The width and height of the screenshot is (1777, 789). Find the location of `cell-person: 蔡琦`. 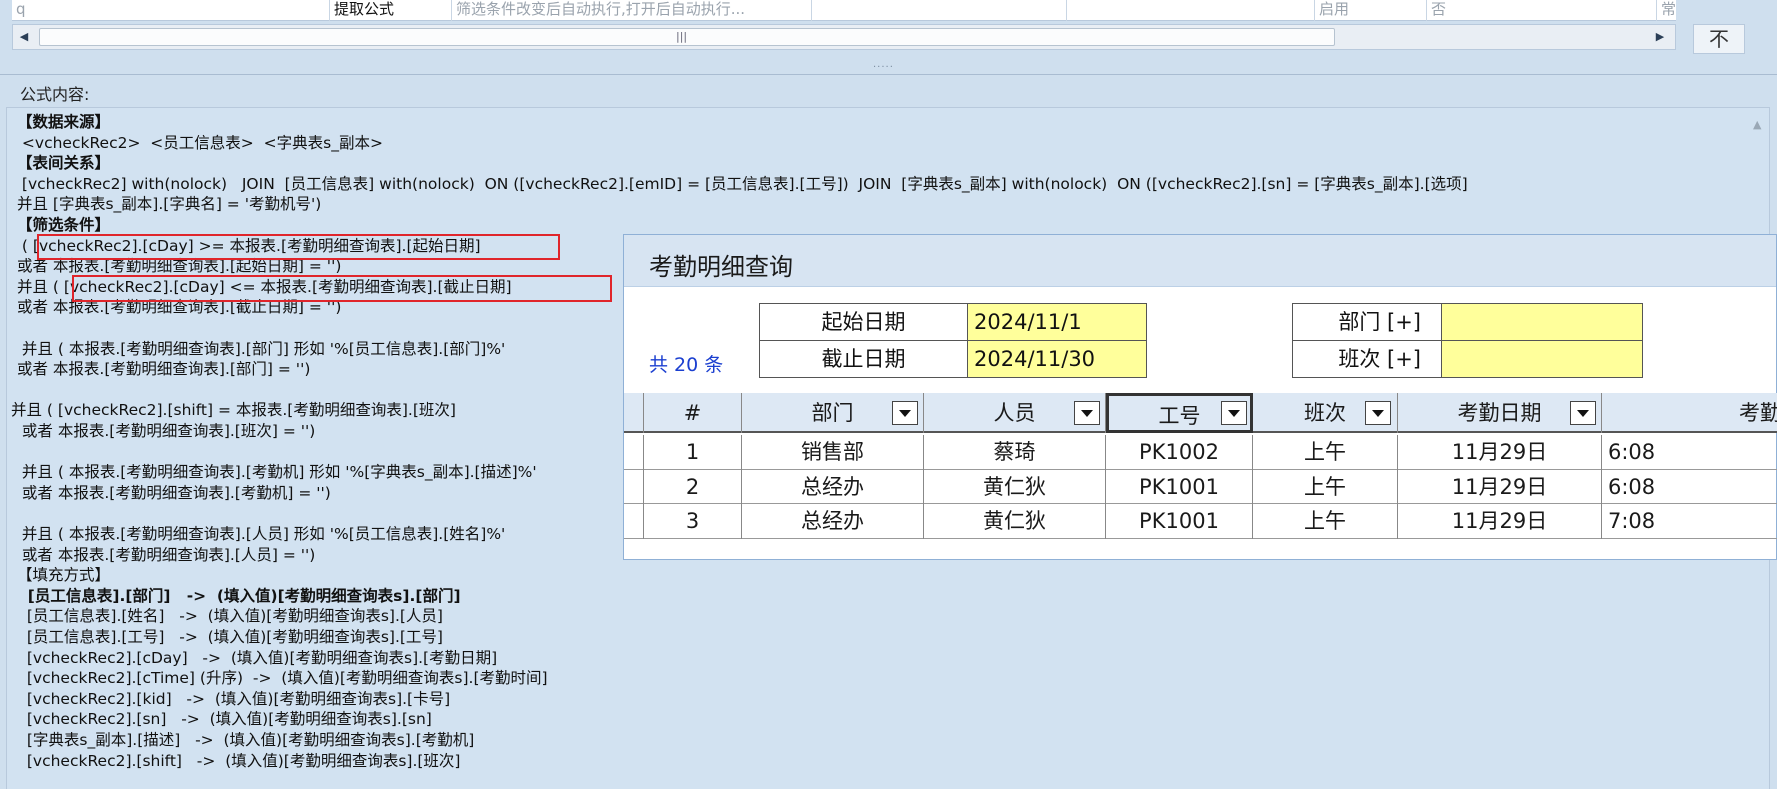

cell-person: 蔡琦 is located at coordinates (1015, 452).